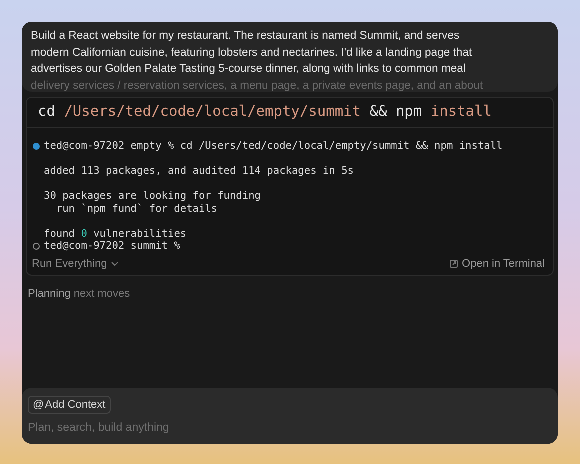 The height and width of the screenshot is (464, 580). I want to click on terminal-output-line: ted@com-97202 summit %, so click(112, 246).